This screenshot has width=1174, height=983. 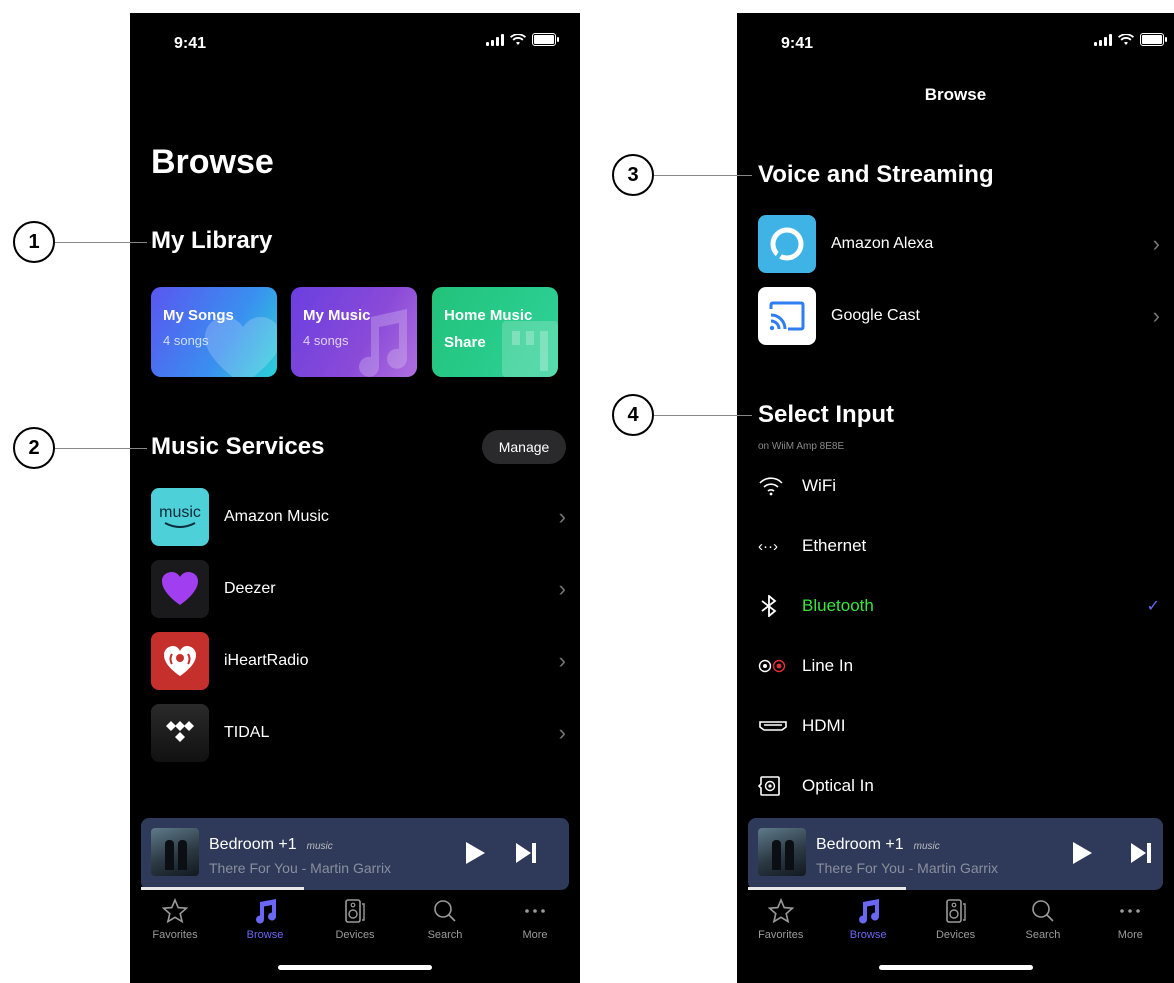 I want to click on line-in-icon, so click(x=772, y=666).